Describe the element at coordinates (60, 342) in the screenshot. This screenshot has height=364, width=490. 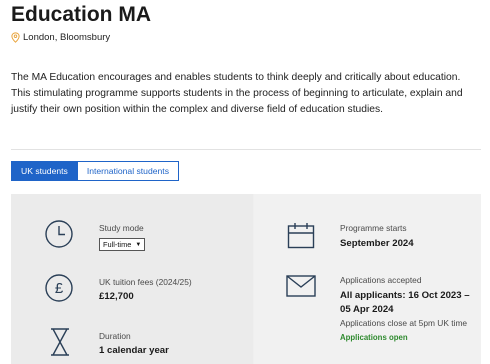
I see `hourglass-icon` at that location.